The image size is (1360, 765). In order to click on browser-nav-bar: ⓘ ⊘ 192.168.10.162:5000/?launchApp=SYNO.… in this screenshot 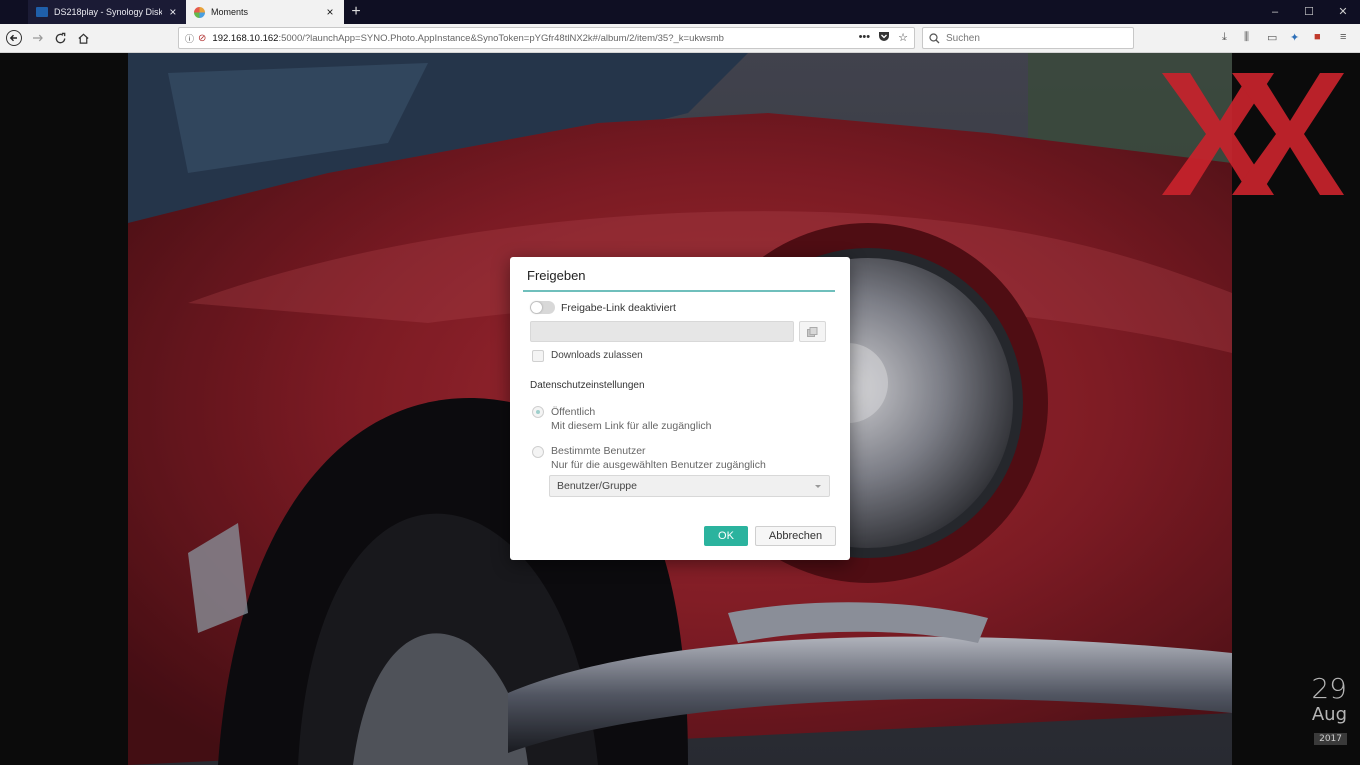, I will do `click(680, 38)`.